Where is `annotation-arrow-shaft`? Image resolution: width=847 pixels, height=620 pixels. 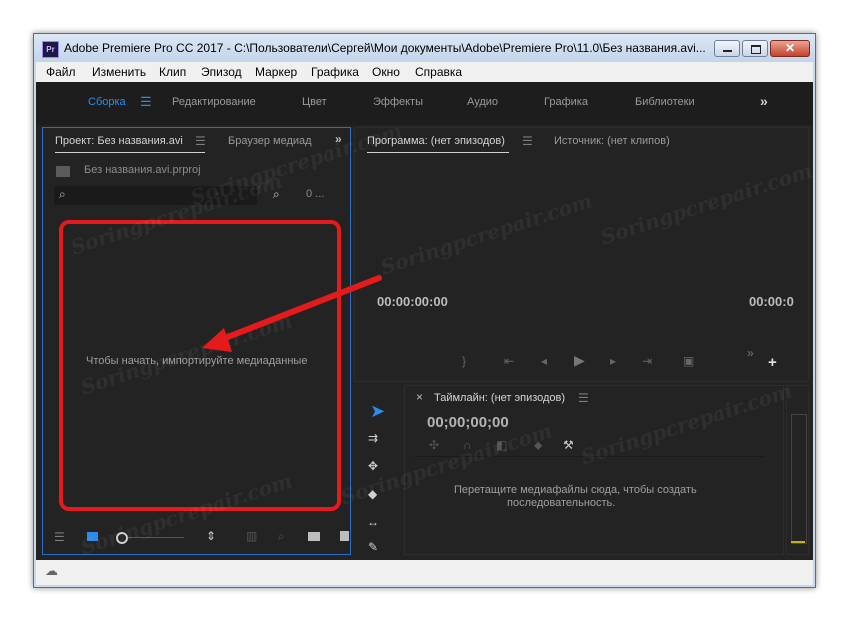 annotation-arrow-shaft is located at coordinates (299, 309).